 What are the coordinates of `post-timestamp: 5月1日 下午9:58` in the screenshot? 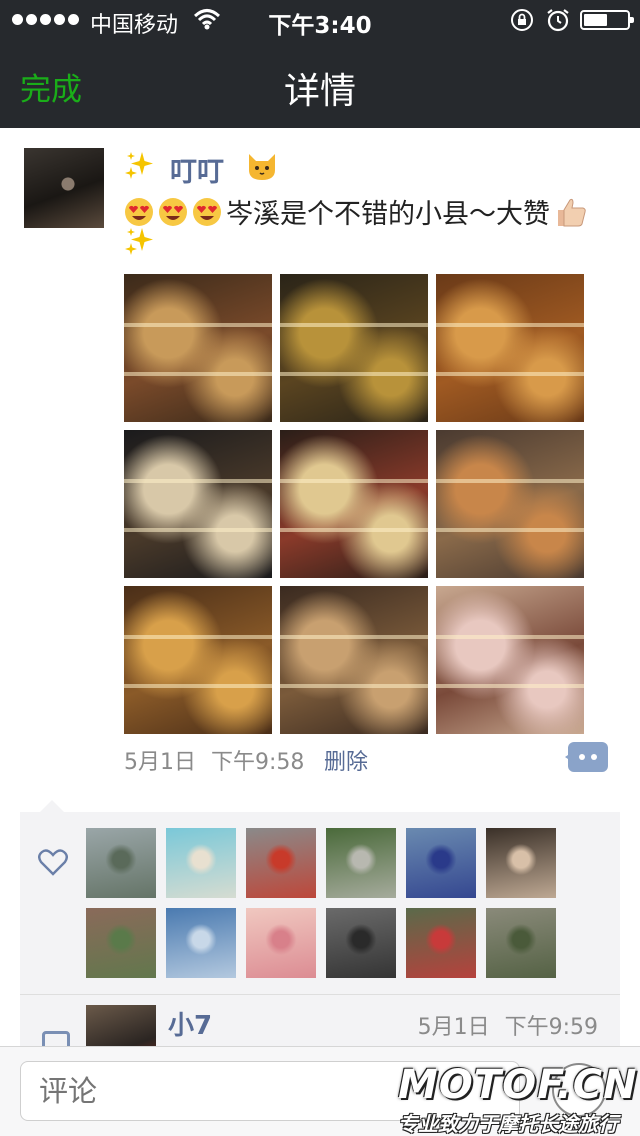 It's located at (214, 760).